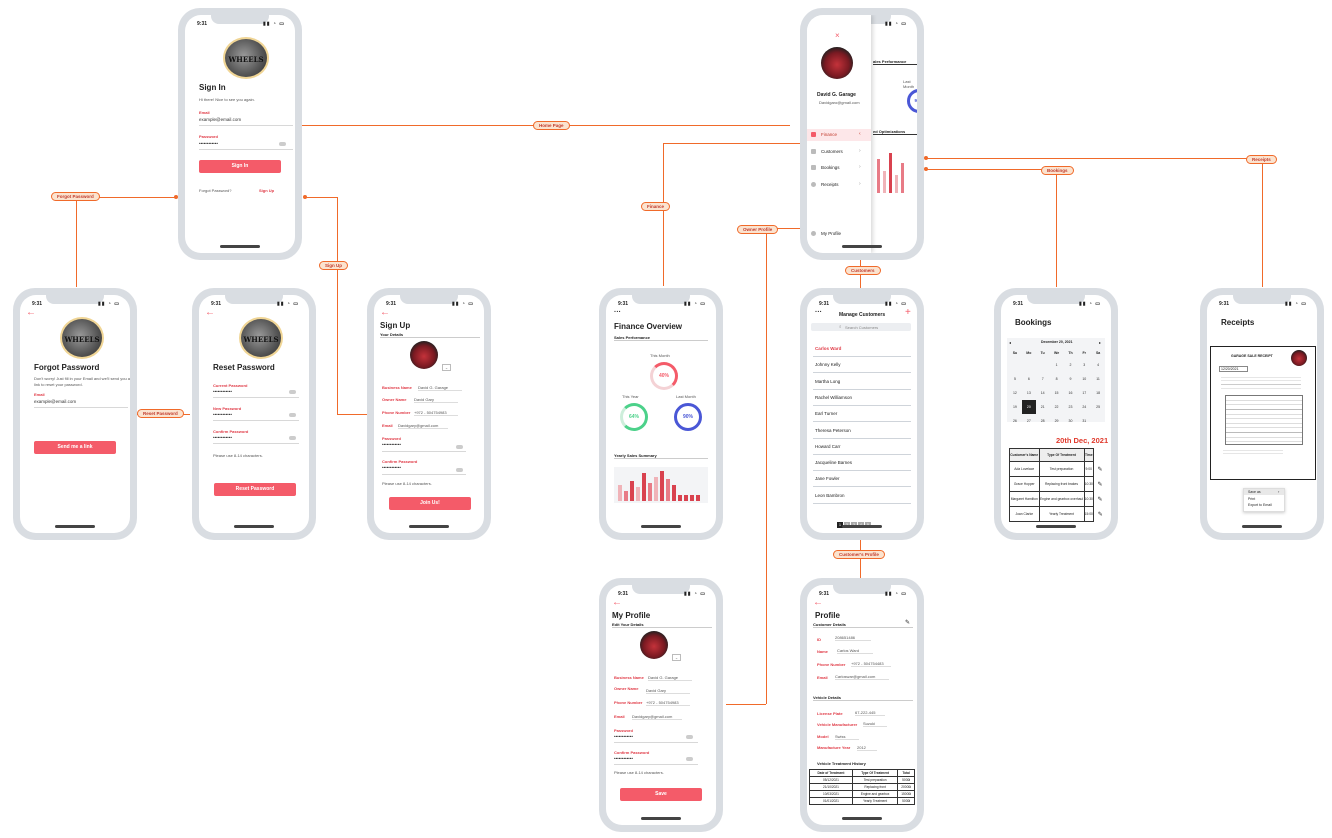 The height and width of the screenshot is (838, 1332). I want to click on add-customer-button: +, so click(908, 312).